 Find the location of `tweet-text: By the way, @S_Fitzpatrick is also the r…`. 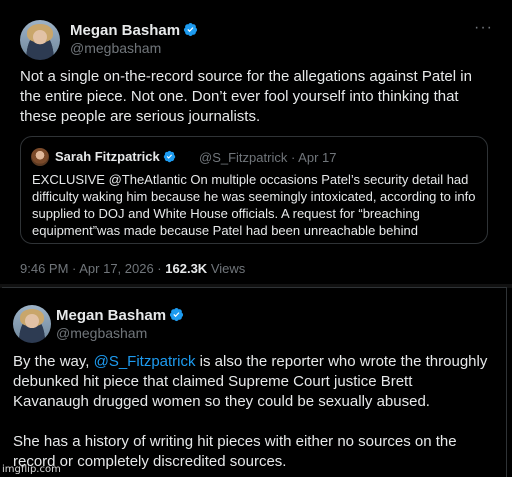

tweet-text: By the way, @S_Fitzpatrick is also the r… is located at coordinates (251, 382).